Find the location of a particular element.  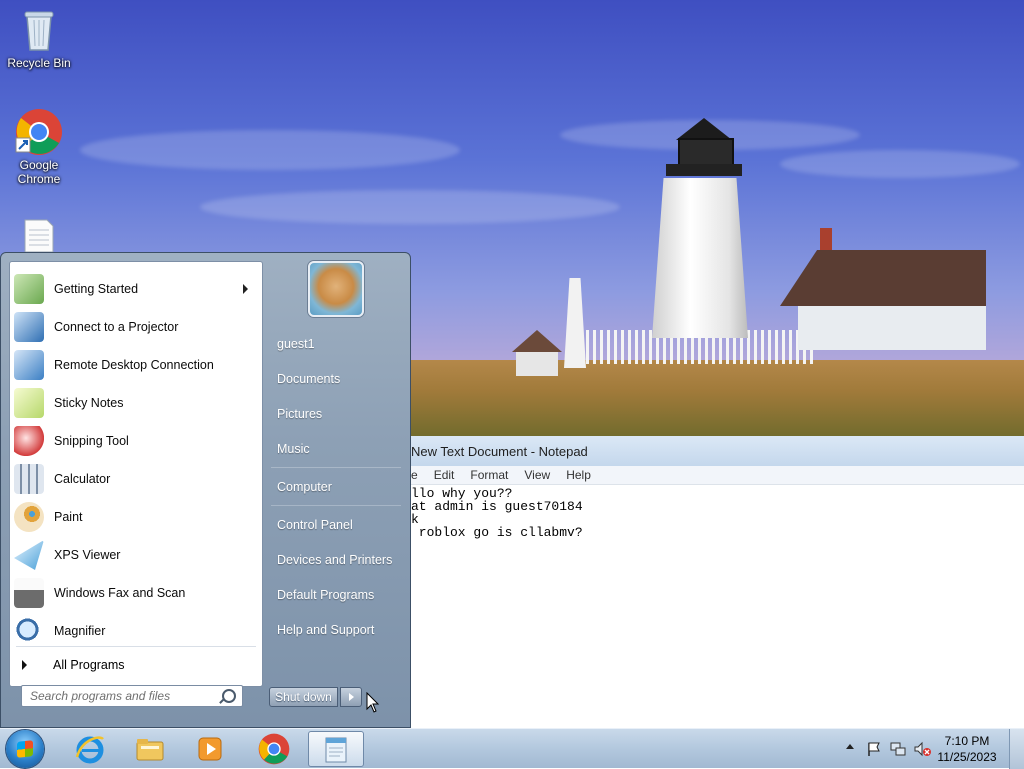

program-xps-viewer: XPS Viewer is located at coordinates (136, 555).